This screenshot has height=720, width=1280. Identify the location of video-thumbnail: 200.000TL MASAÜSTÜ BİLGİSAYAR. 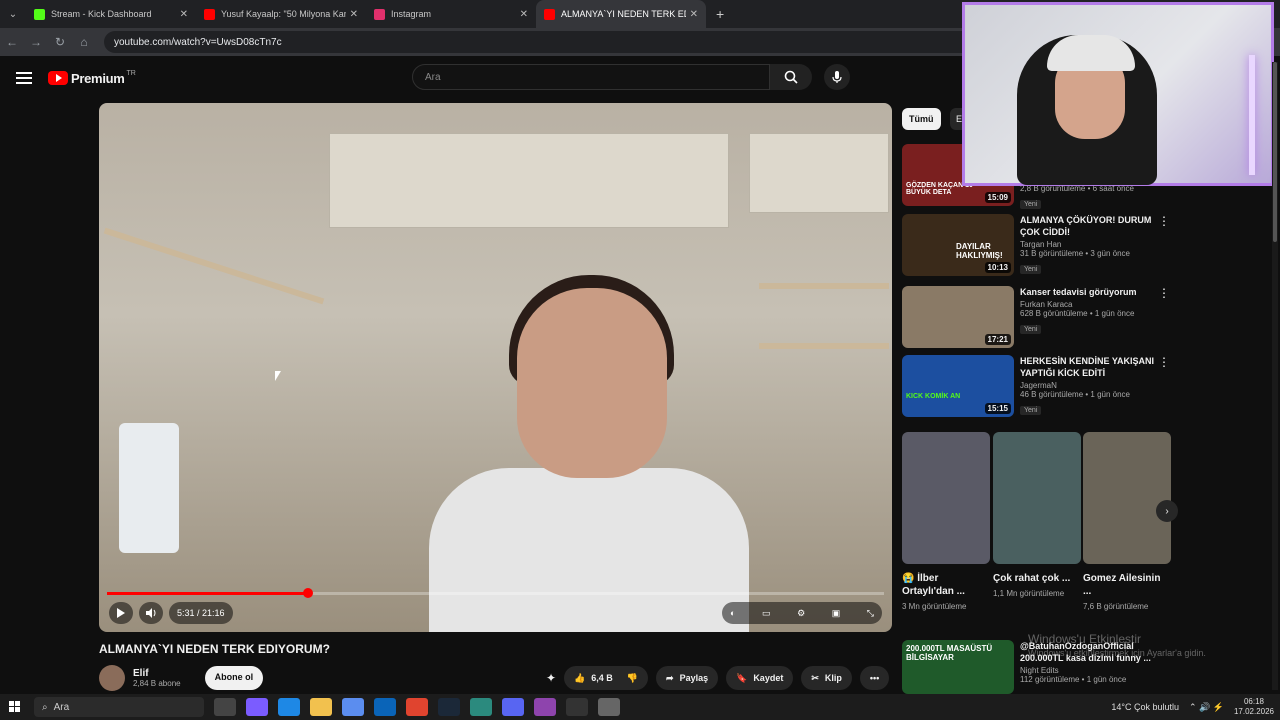
(958, 667).